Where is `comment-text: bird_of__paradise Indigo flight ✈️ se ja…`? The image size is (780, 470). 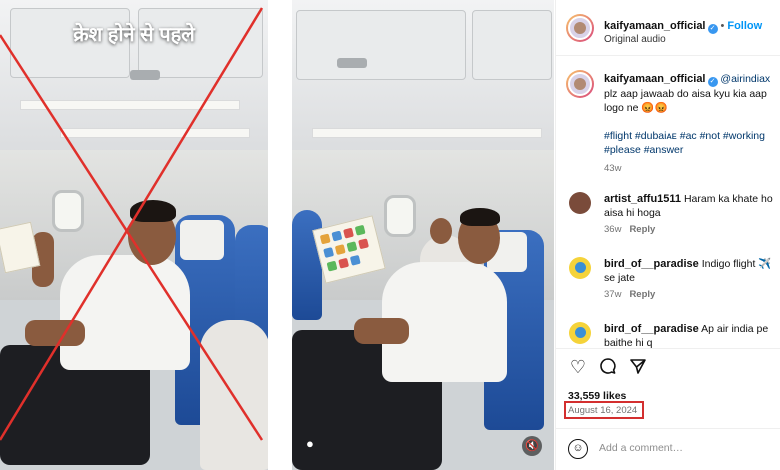 comment-text: bird_of__paradise Indigo flight ✈️ se ja… is located at coordinates (690, 271).